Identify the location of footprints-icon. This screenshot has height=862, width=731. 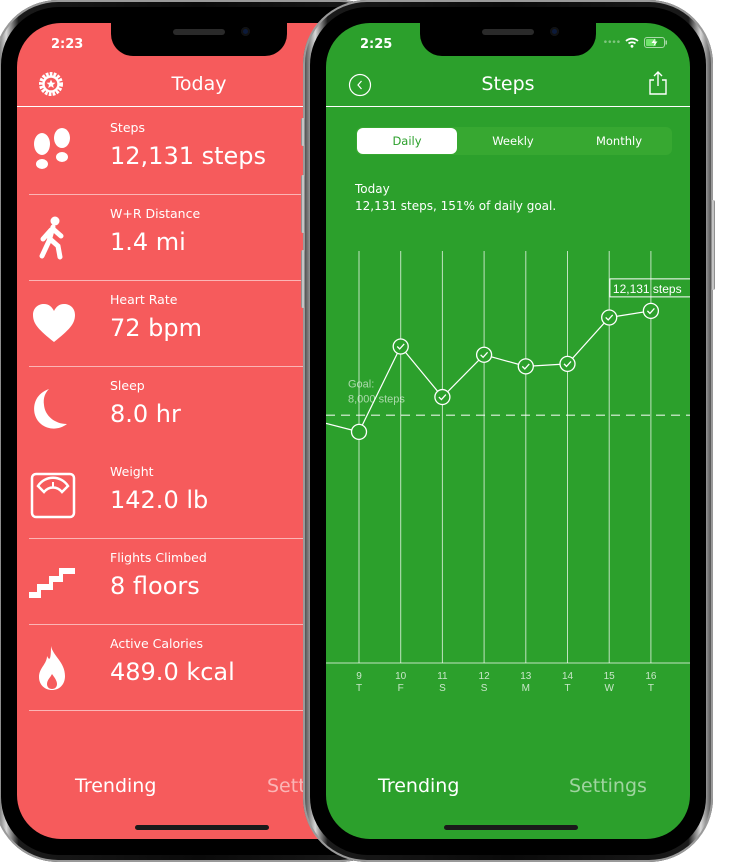
(52, 148).